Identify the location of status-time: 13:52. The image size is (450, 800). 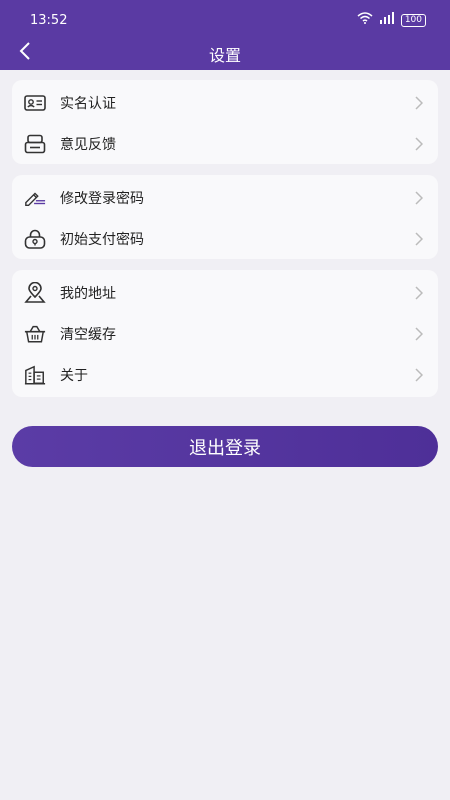
(49, 20).